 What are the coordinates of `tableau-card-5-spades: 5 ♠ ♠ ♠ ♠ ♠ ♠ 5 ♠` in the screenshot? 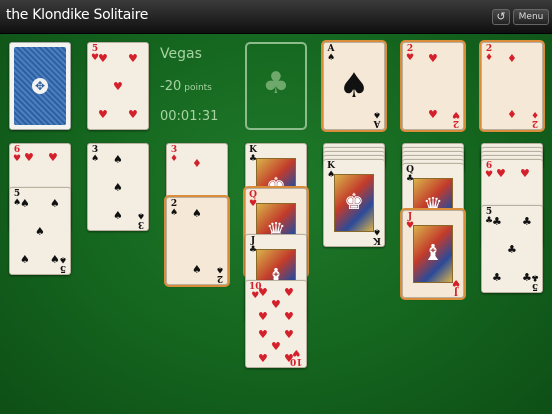 It's located at (40, 231).